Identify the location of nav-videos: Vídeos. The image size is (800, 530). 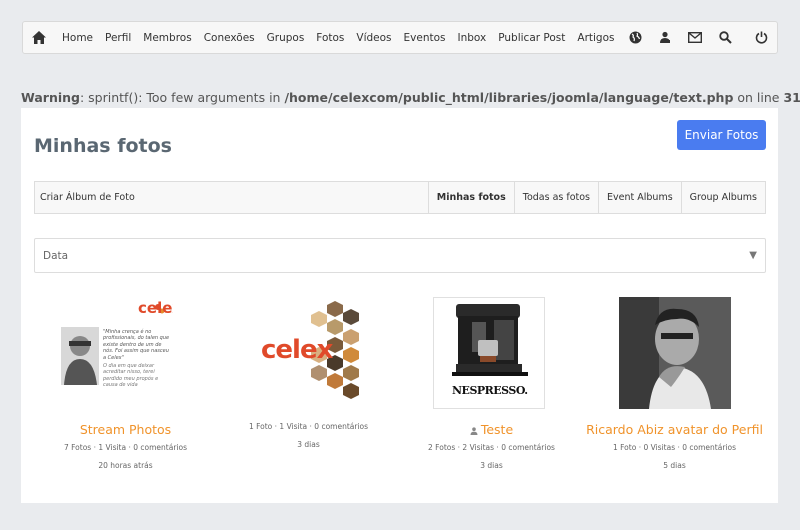
(373, 38).